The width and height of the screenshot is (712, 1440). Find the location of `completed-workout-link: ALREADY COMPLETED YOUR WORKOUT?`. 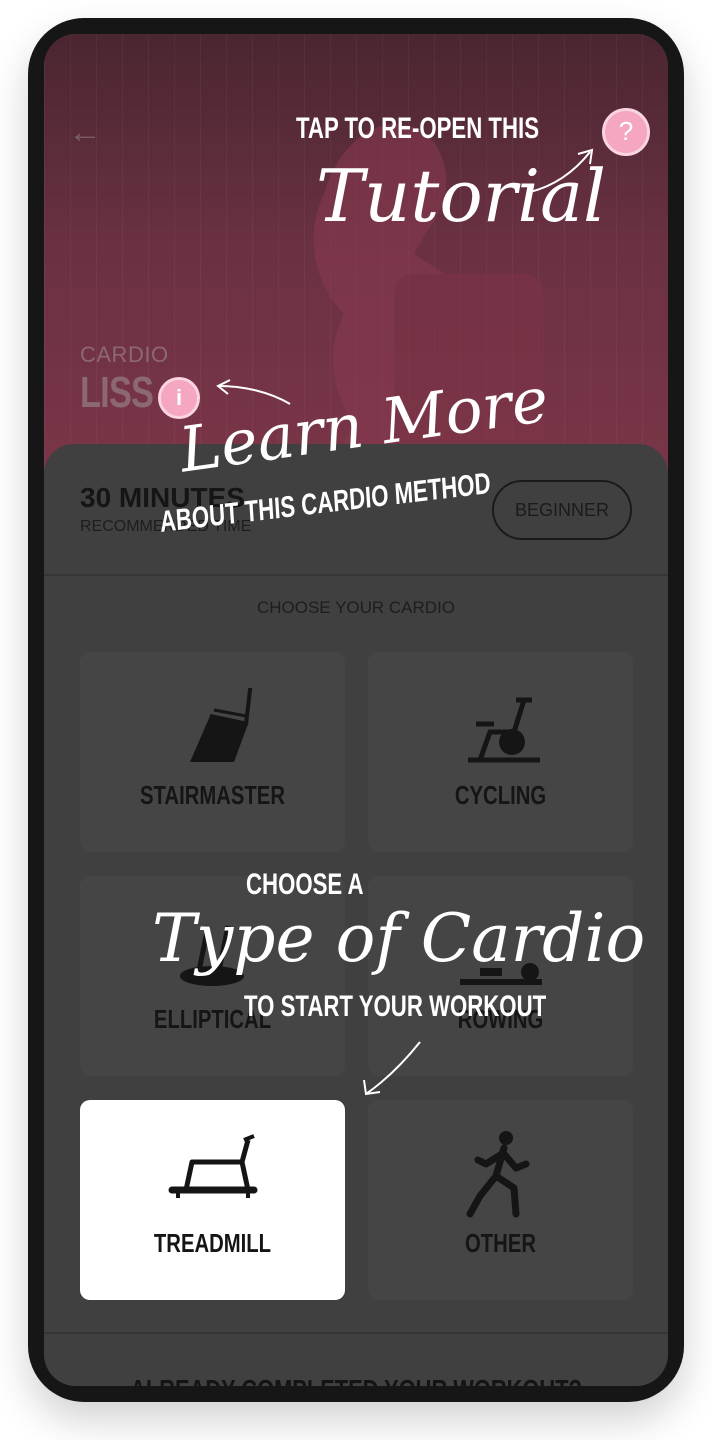

completed-workout-link: ALREADY COMPLETED YOUR WORKOUT? is located at coordinates (356, 1380).